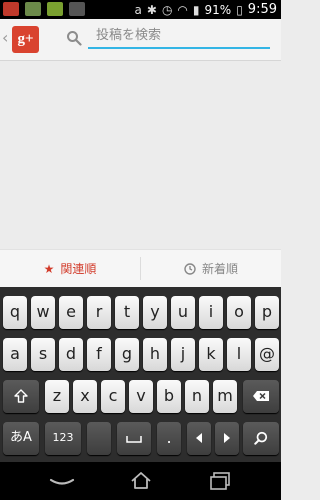 This screenshot has width=320, height=500. What do you see at coordinates (99, 438) in the screenshot?
I see `comma-key` at bounding box center [99, 438].